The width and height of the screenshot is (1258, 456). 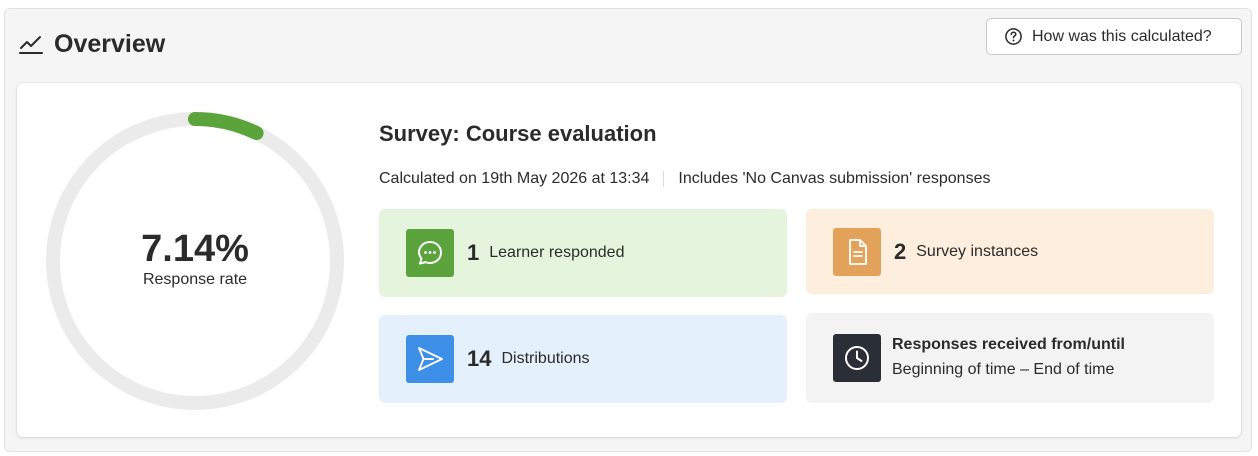 What do you see at coordinates (1008, 344) in the screenshot?
I see `response-range-title: Responses received from/until` at bounding box center [1008, 344].